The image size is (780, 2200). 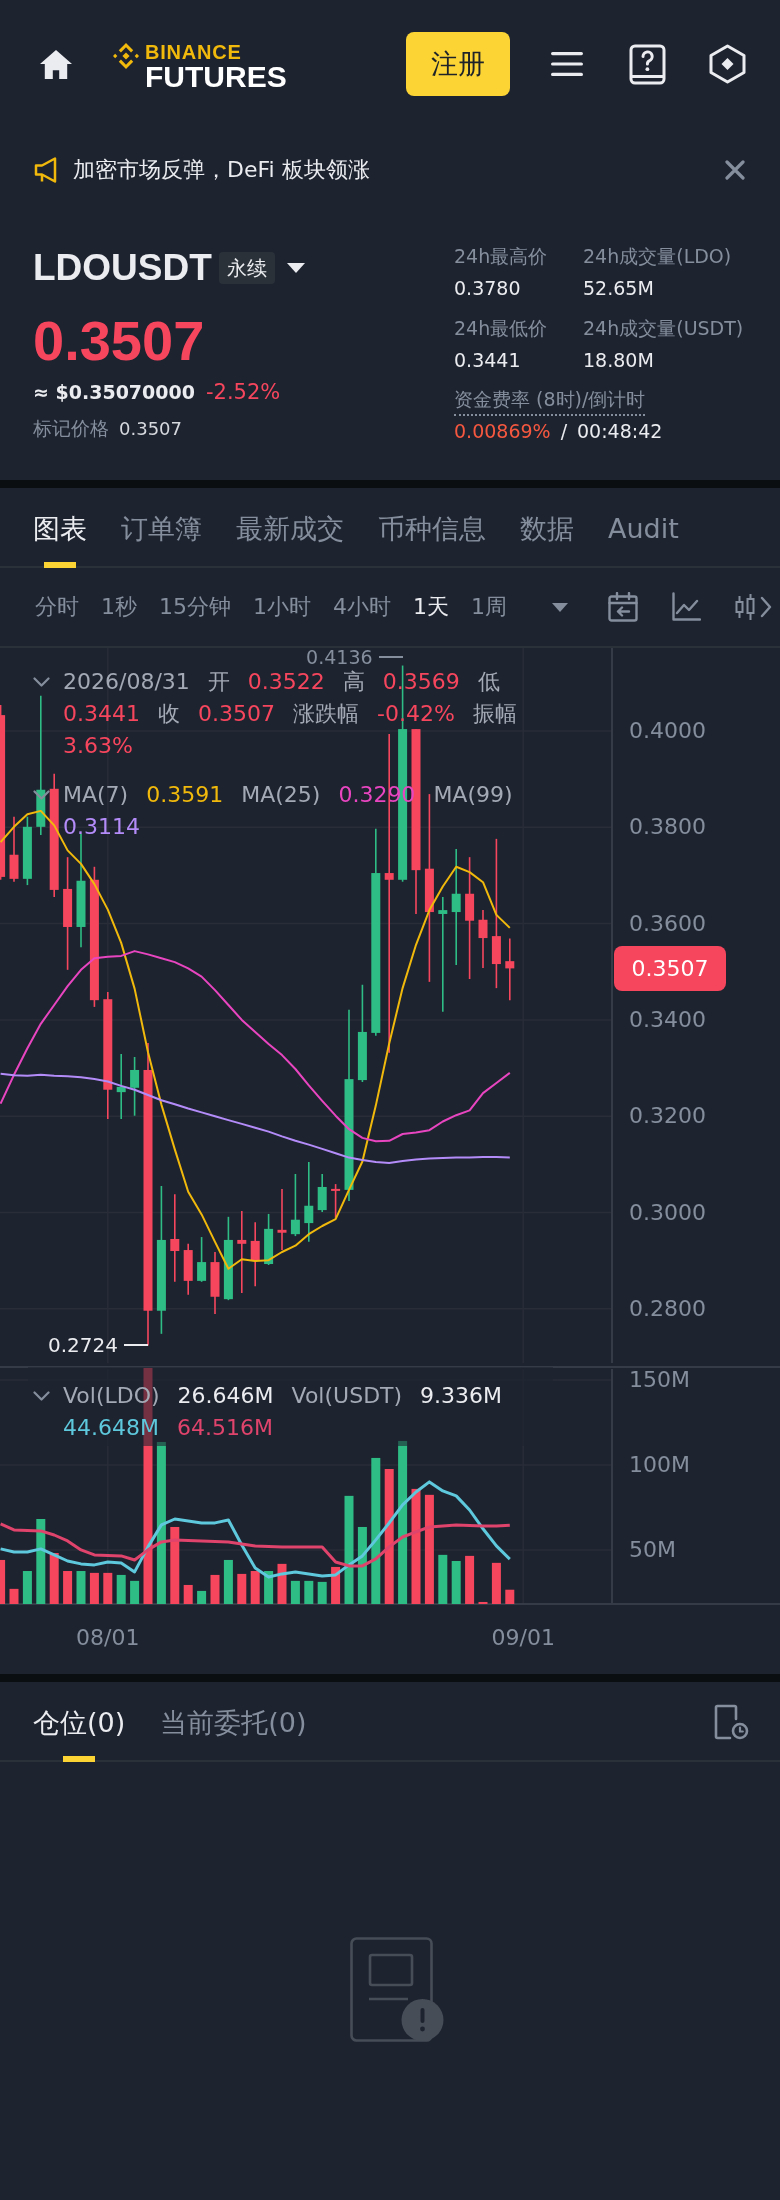 What do you see at coordinates (731, 1722) in the screenshot?
I see `document-clock-icon` at bounding box center [731, 1722].